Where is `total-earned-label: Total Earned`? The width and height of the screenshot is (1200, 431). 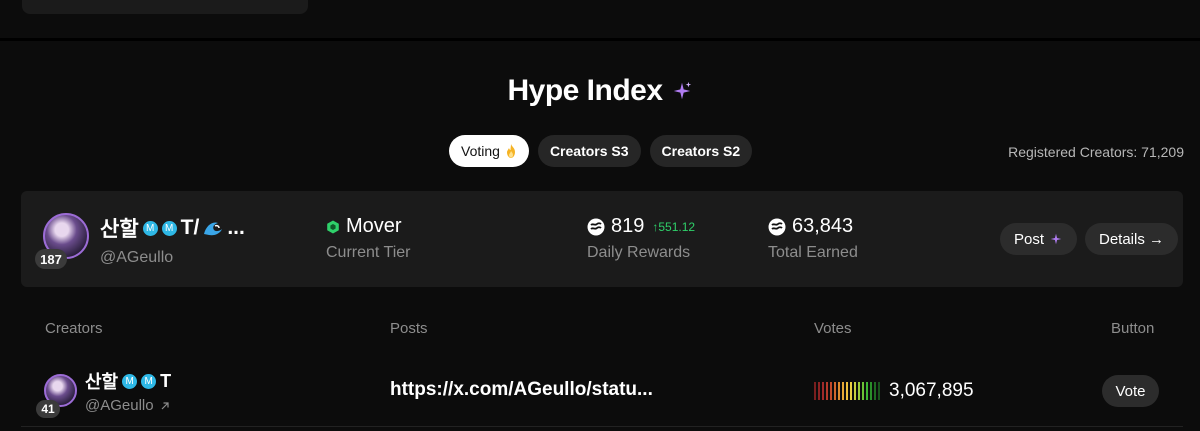 total-earned-label: Total Earned is located at coordinates (813, 252).